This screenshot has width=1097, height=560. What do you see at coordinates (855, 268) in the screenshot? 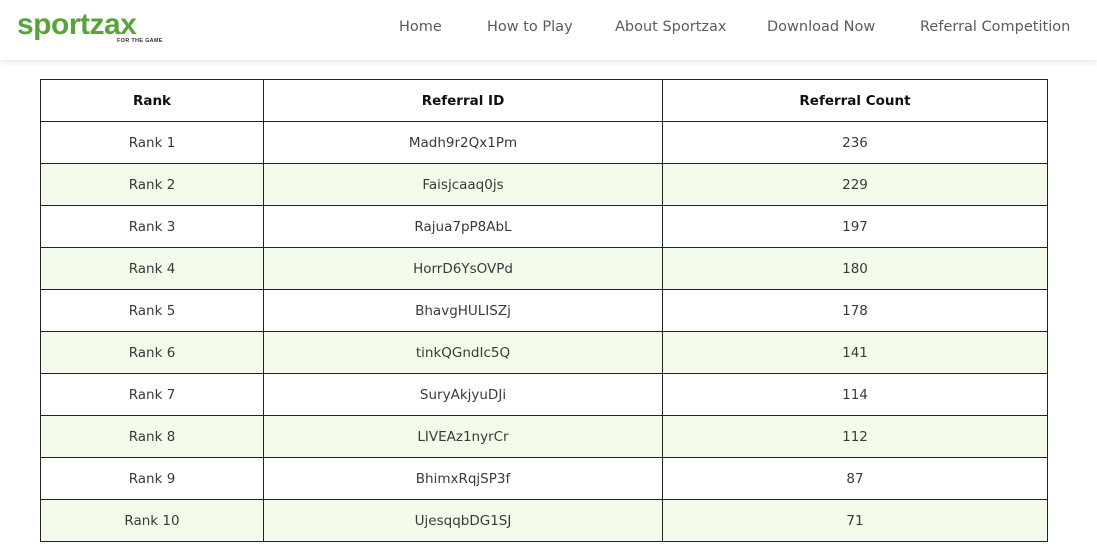
I see `referral-count-cell: 180` at bounding box center [855, 268].